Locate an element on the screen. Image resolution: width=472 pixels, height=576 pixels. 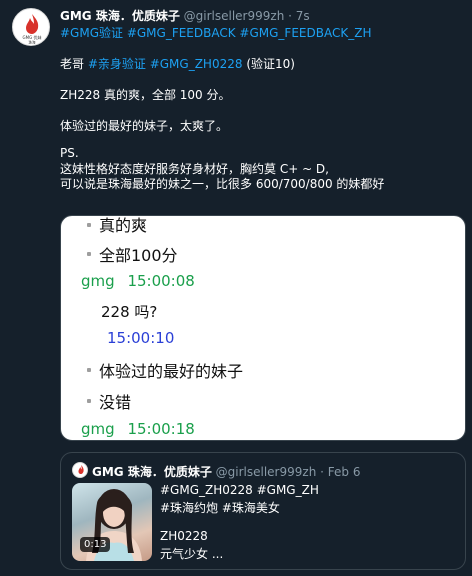
chat-message-3: 228 吗? is located at coordinates (129, 312).